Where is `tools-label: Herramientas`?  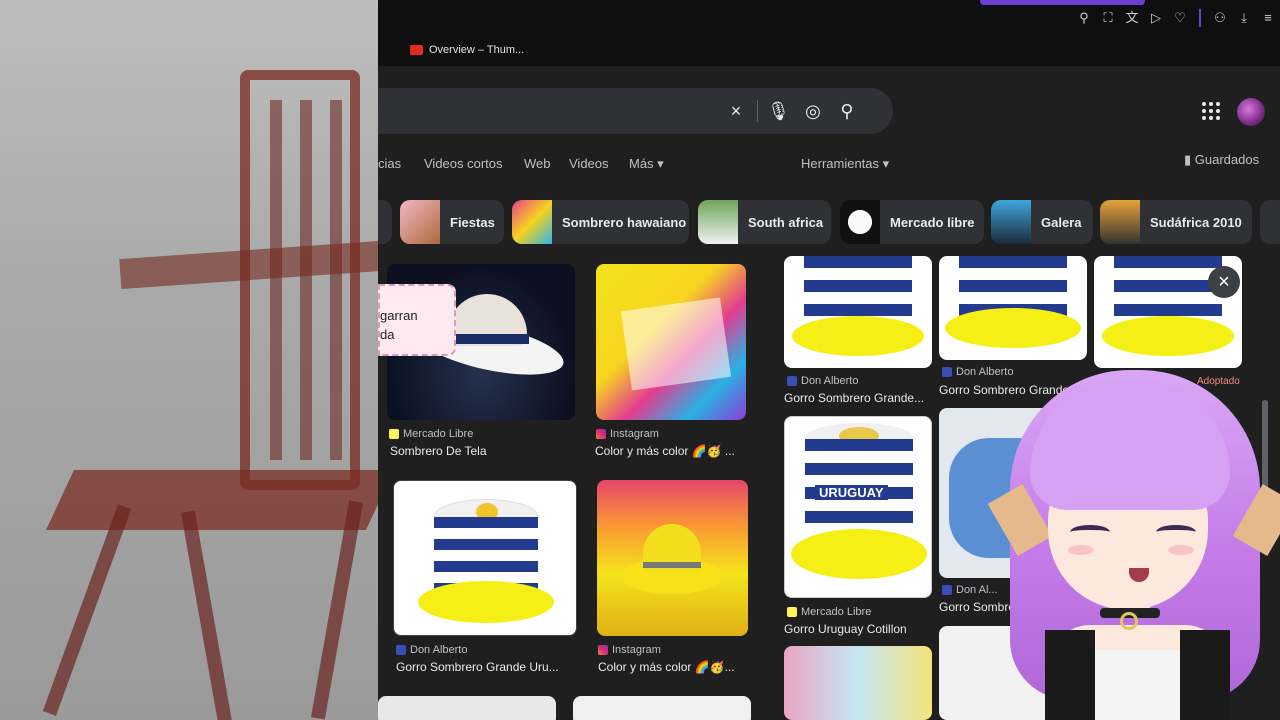
tools-label: Herramientas is located at coordinates (840, 163).